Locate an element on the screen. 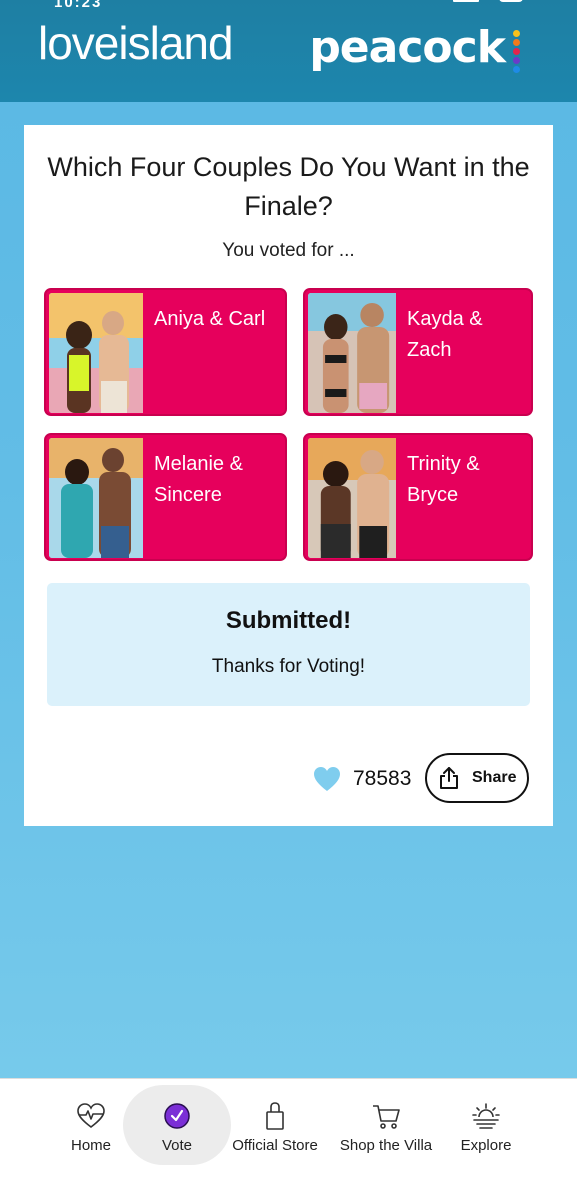 The image size is (577, 1200). nav-home: Home is located at coordinates (91, 1129).